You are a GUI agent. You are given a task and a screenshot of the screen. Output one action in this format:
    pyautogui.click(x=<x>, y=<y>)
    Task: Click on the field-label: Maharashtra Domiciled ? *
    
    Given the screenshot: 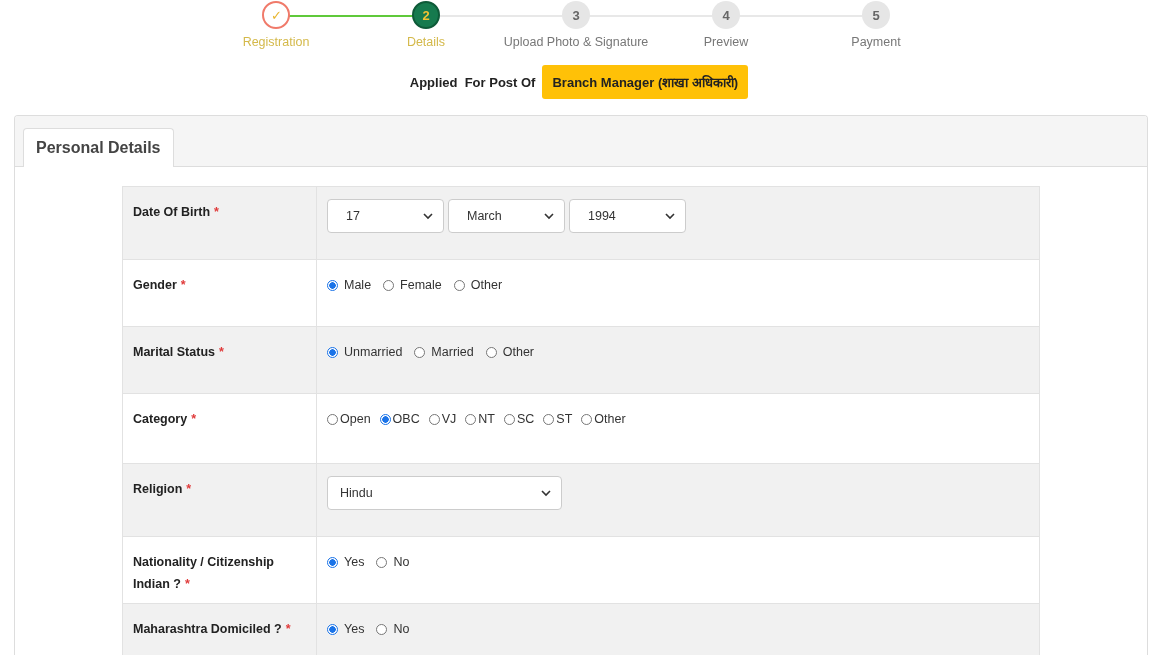 What is the action you would take?
    pyautogui.click(x=212, y=629)
    